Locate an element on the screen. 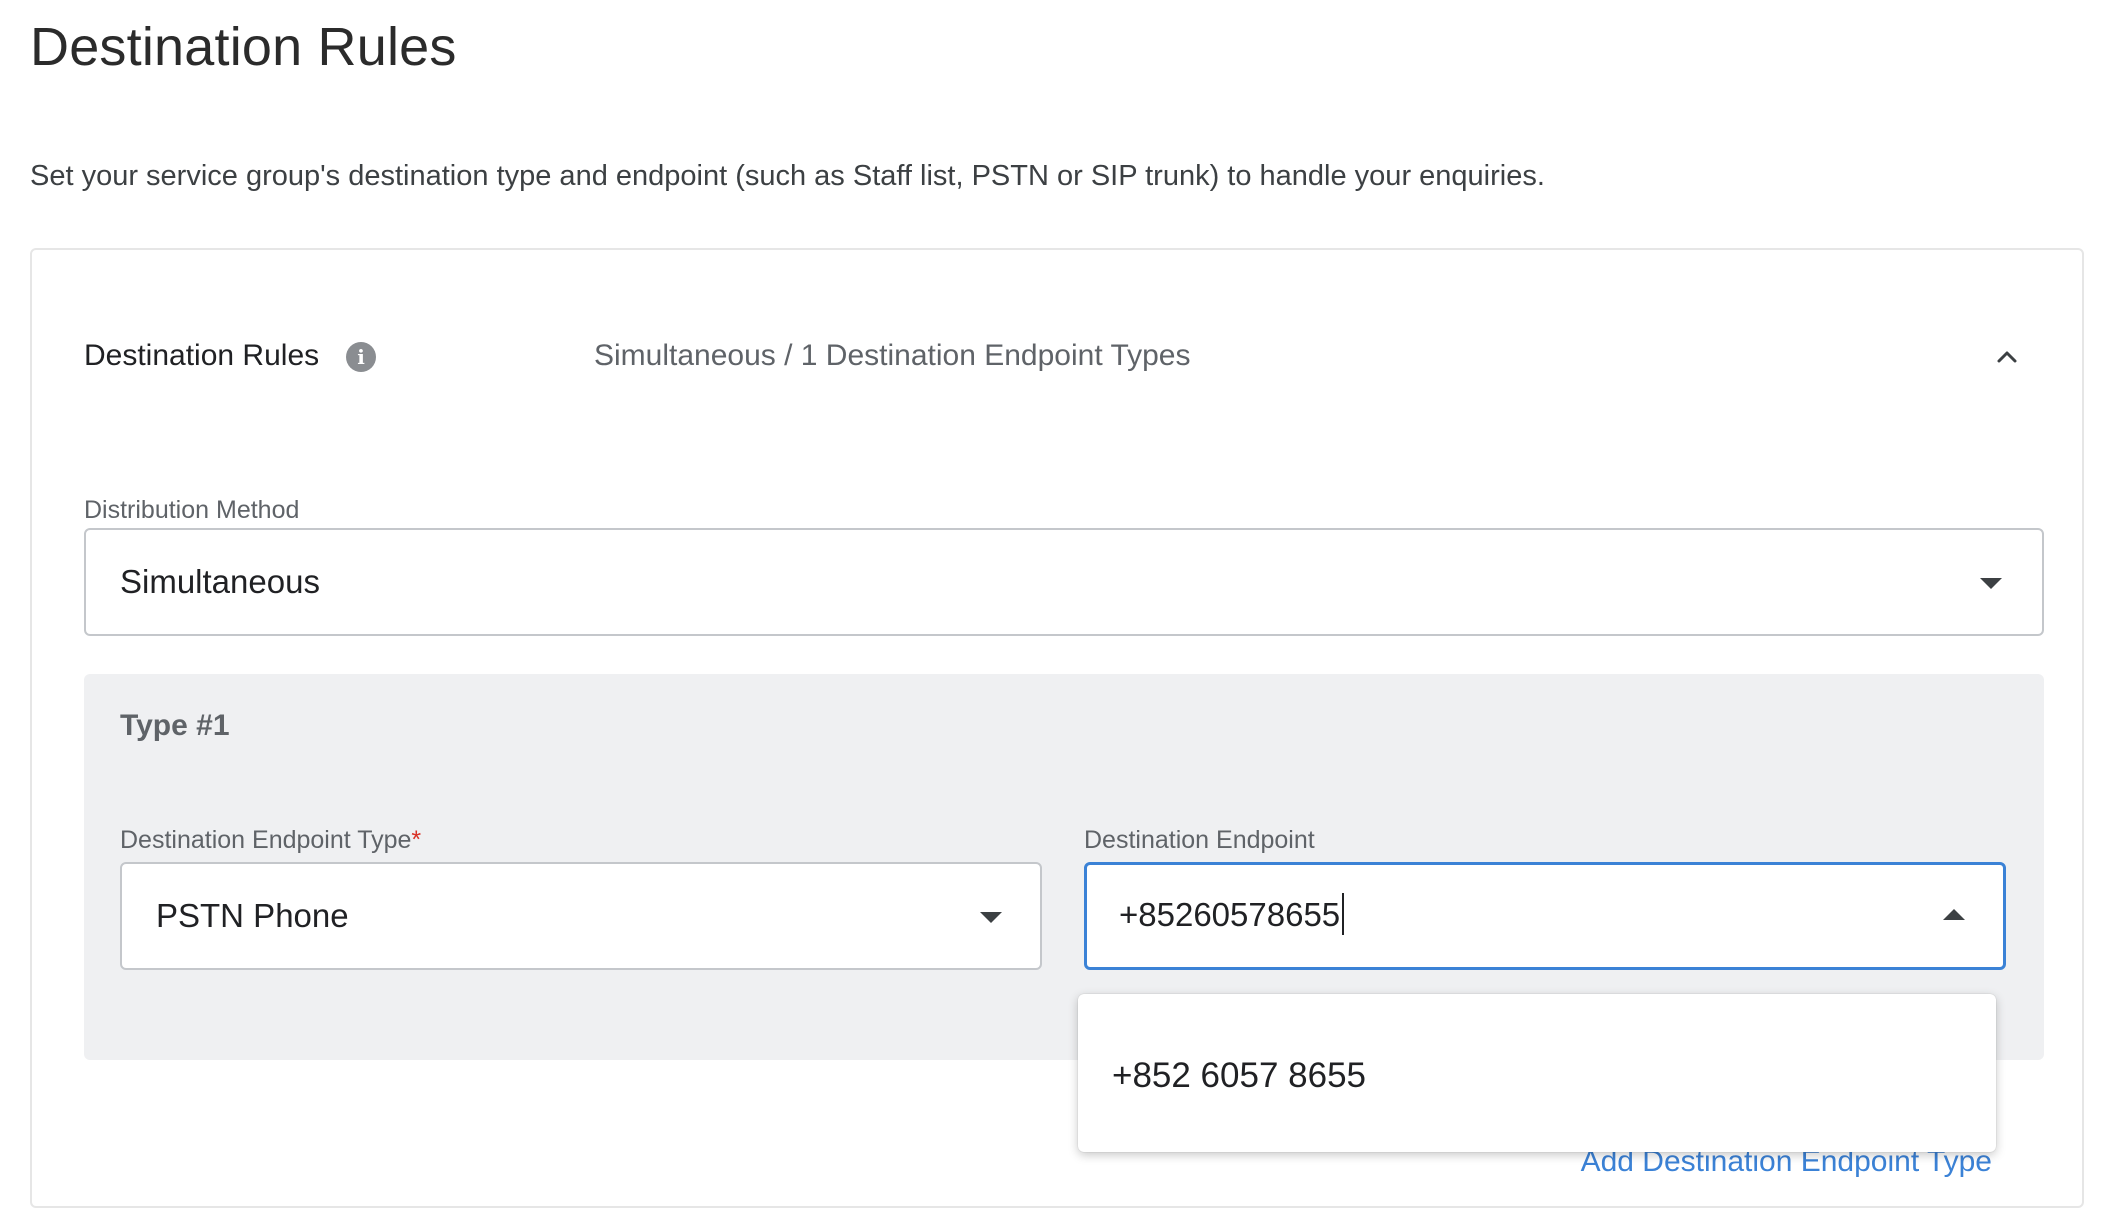  distribution-method-label: Distribution Method is located at coordinates (192, 510).